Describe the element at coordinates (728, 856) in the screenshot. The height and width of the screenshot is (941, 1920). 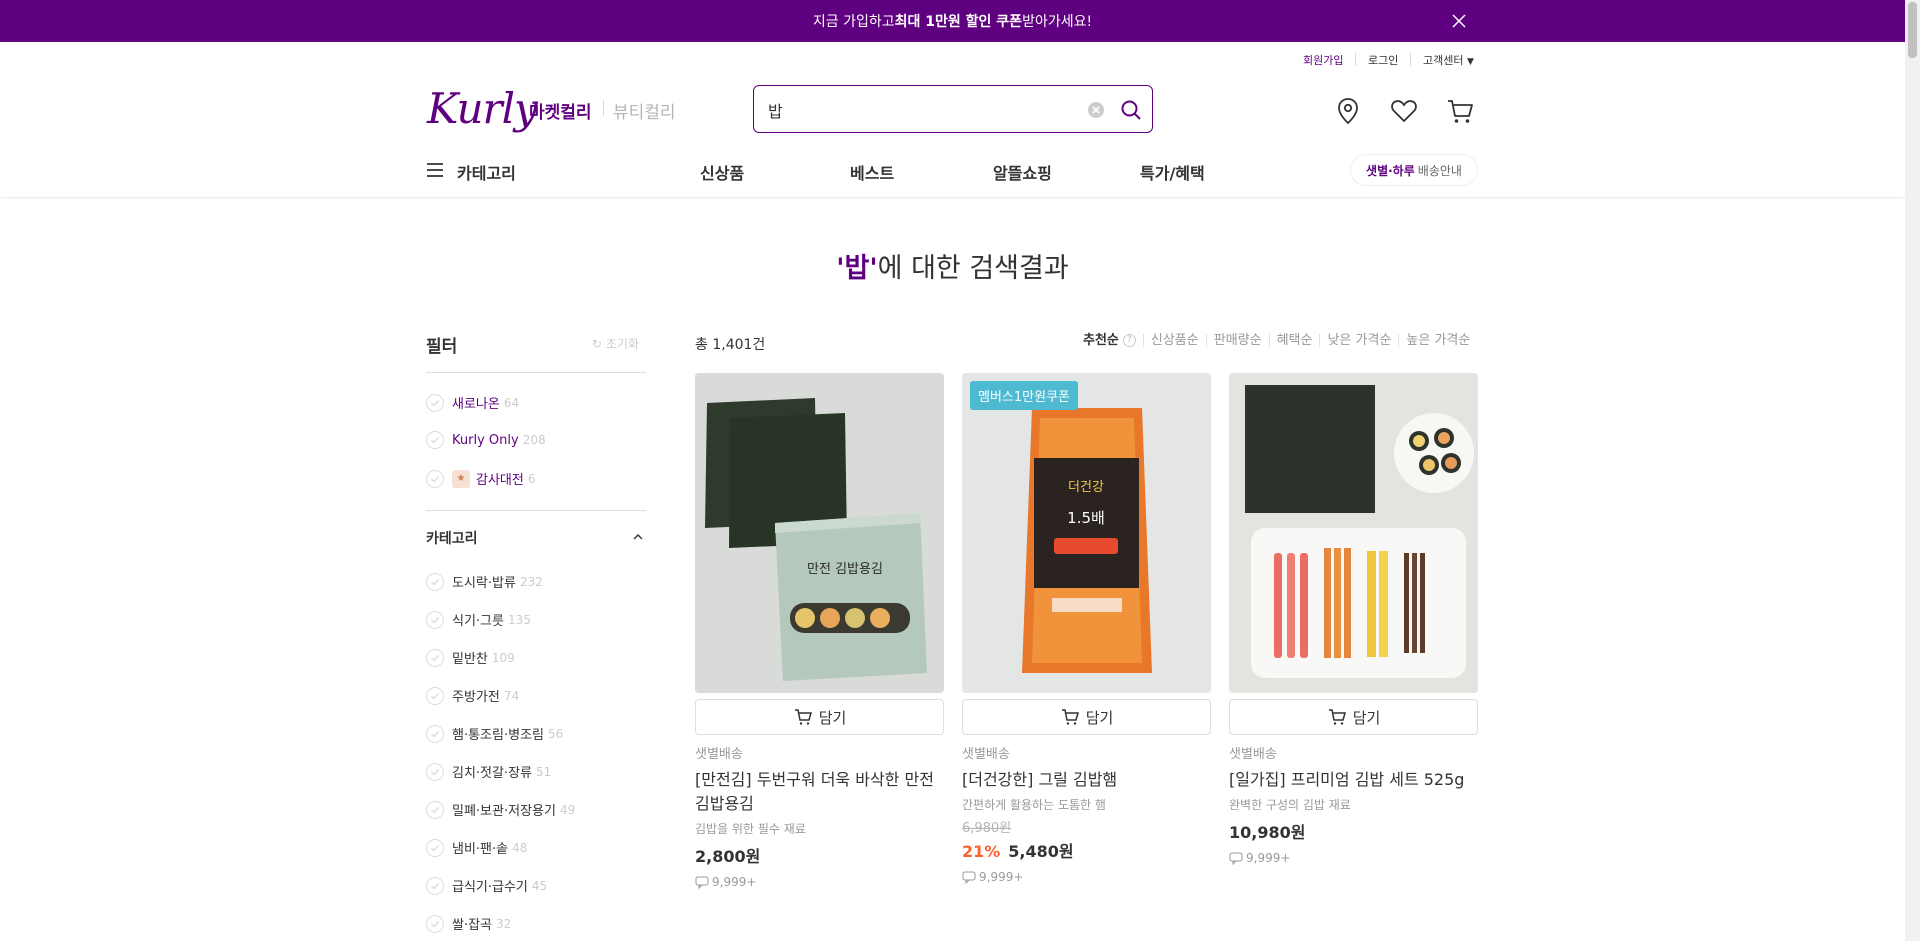
I see `product-price: 2,800원` at that location.